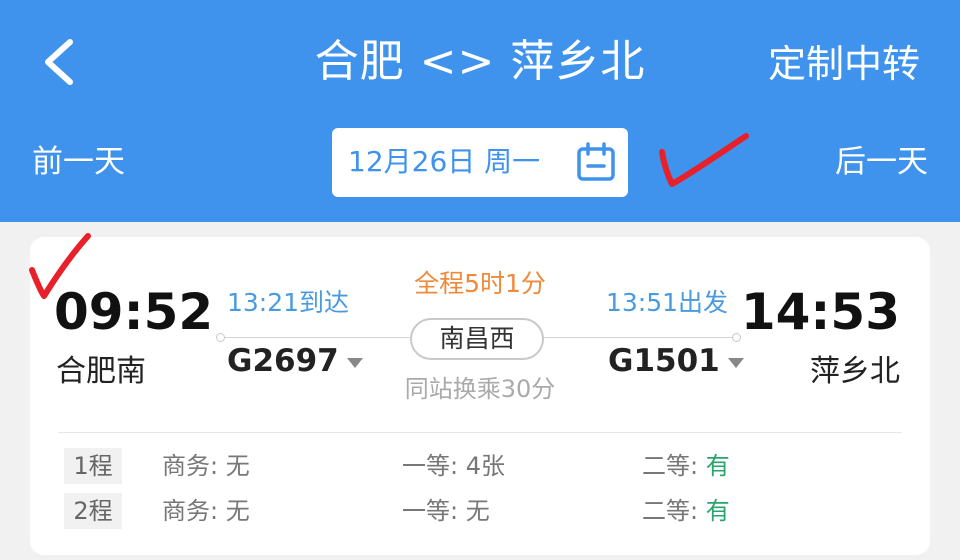 The width and height of the screenshot is (960, 560). Describe the element at coordinates (446, 511) in the screenshot. I see `leg2-first-class-seats: 一等: 无` at that location.